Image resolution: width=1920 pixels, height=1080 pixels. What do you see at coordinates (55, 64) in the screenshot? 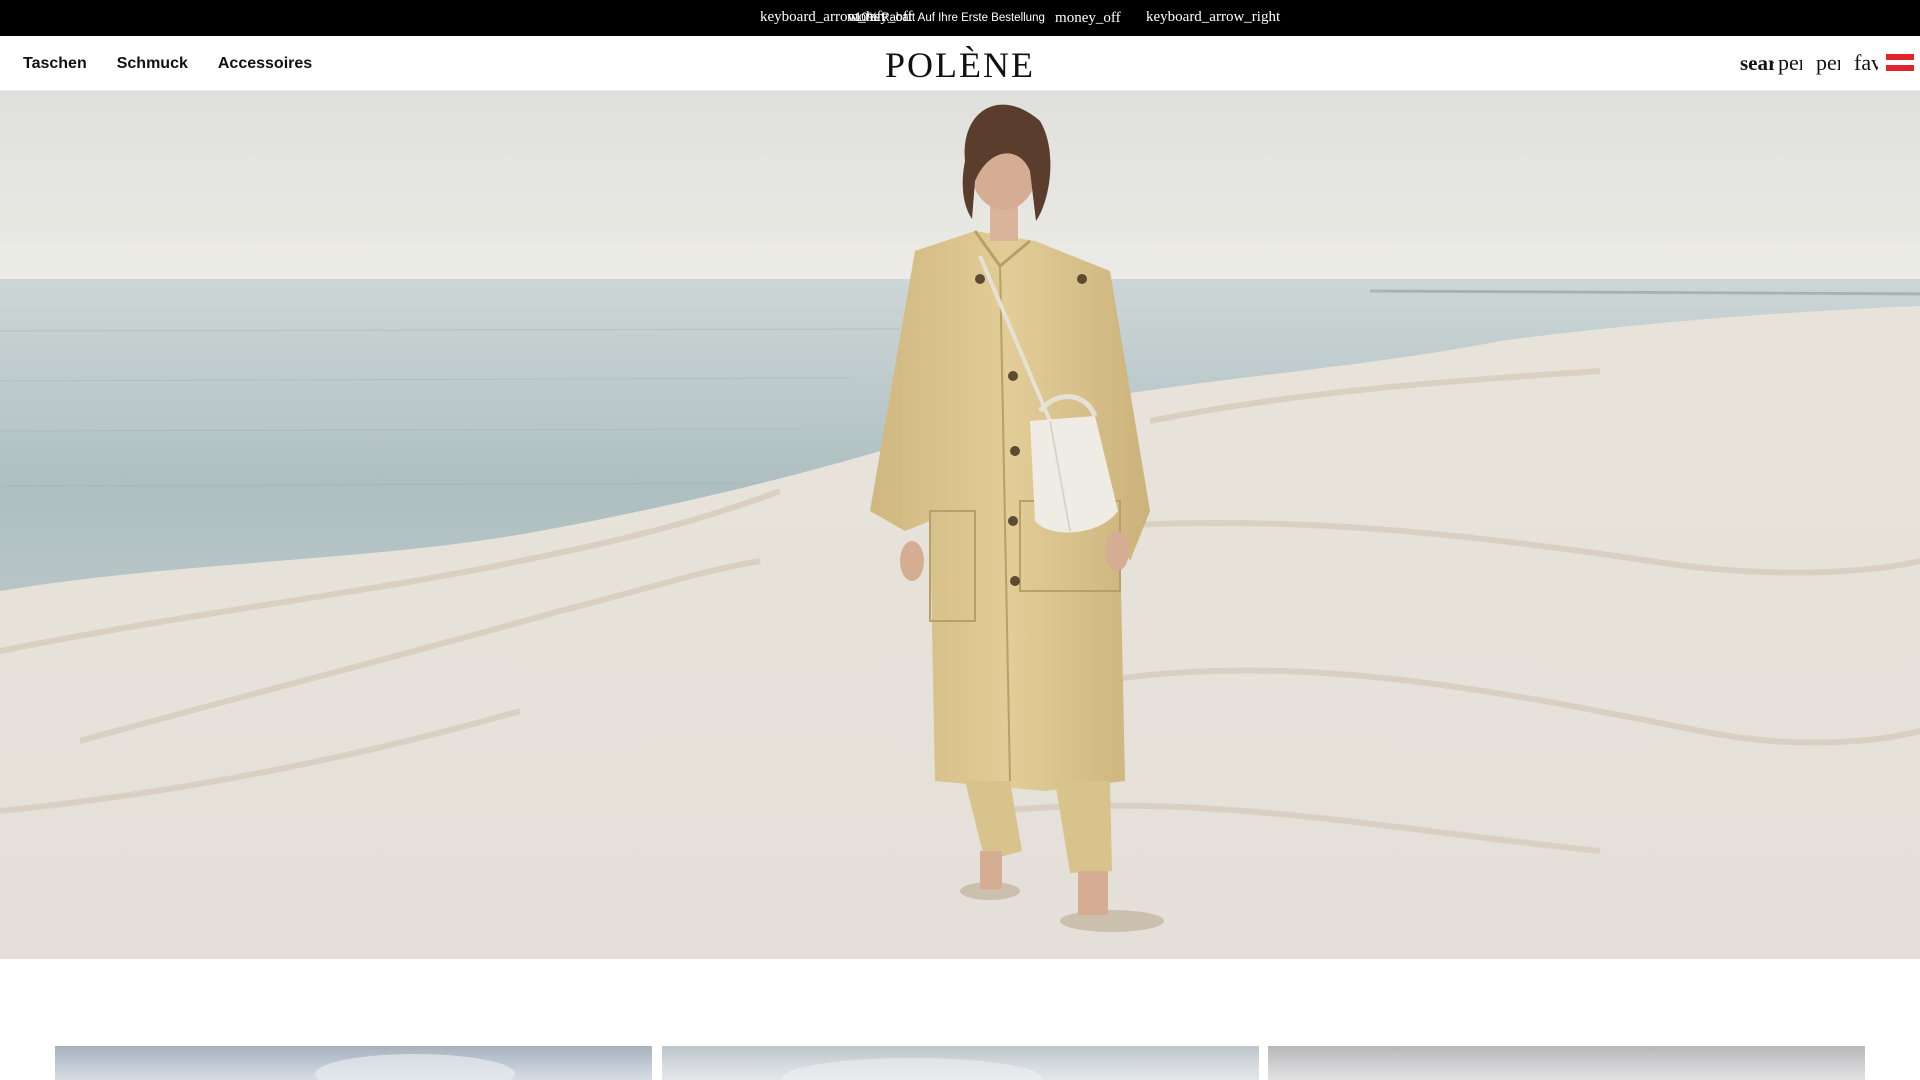
I see `nav-item-taschen: Taschen` at bounding box center [55, 64].